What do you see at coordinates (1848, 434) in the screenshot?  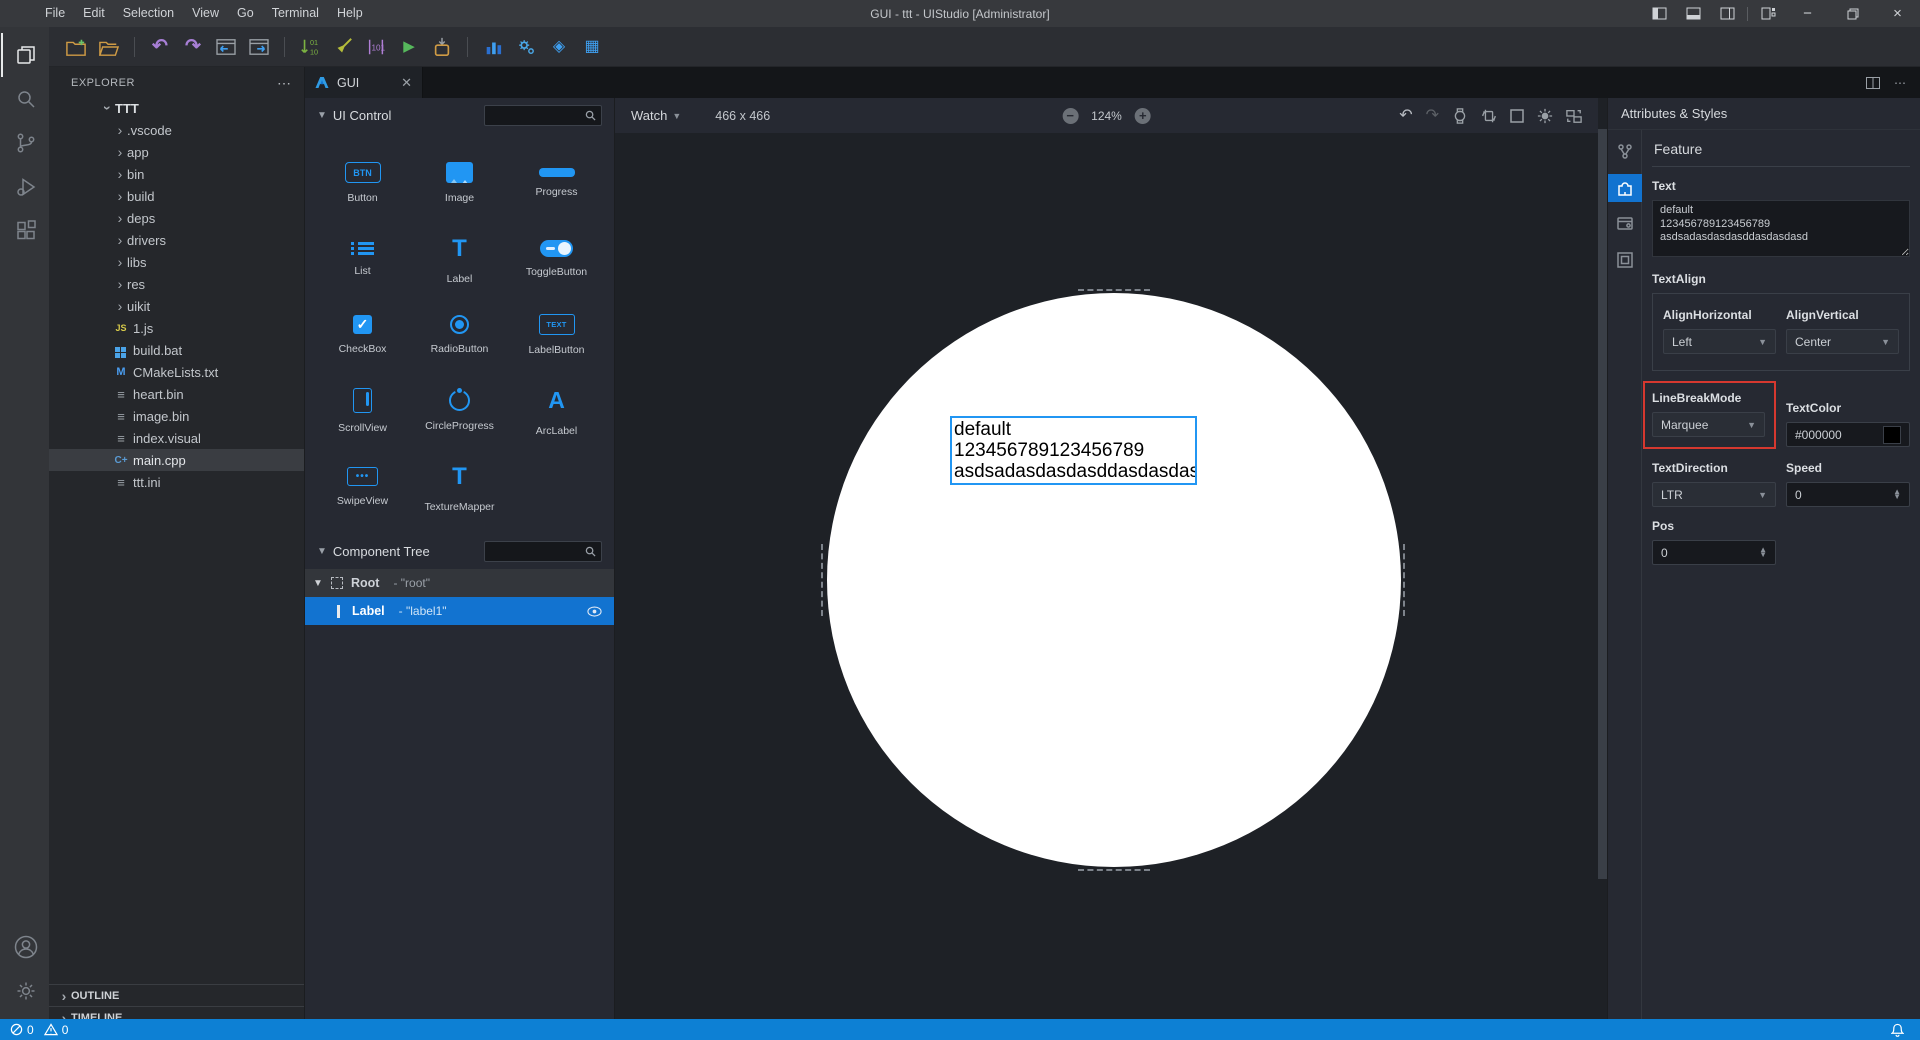 I see `textcolor-input: #000000` at bounding box center [1848, 434].